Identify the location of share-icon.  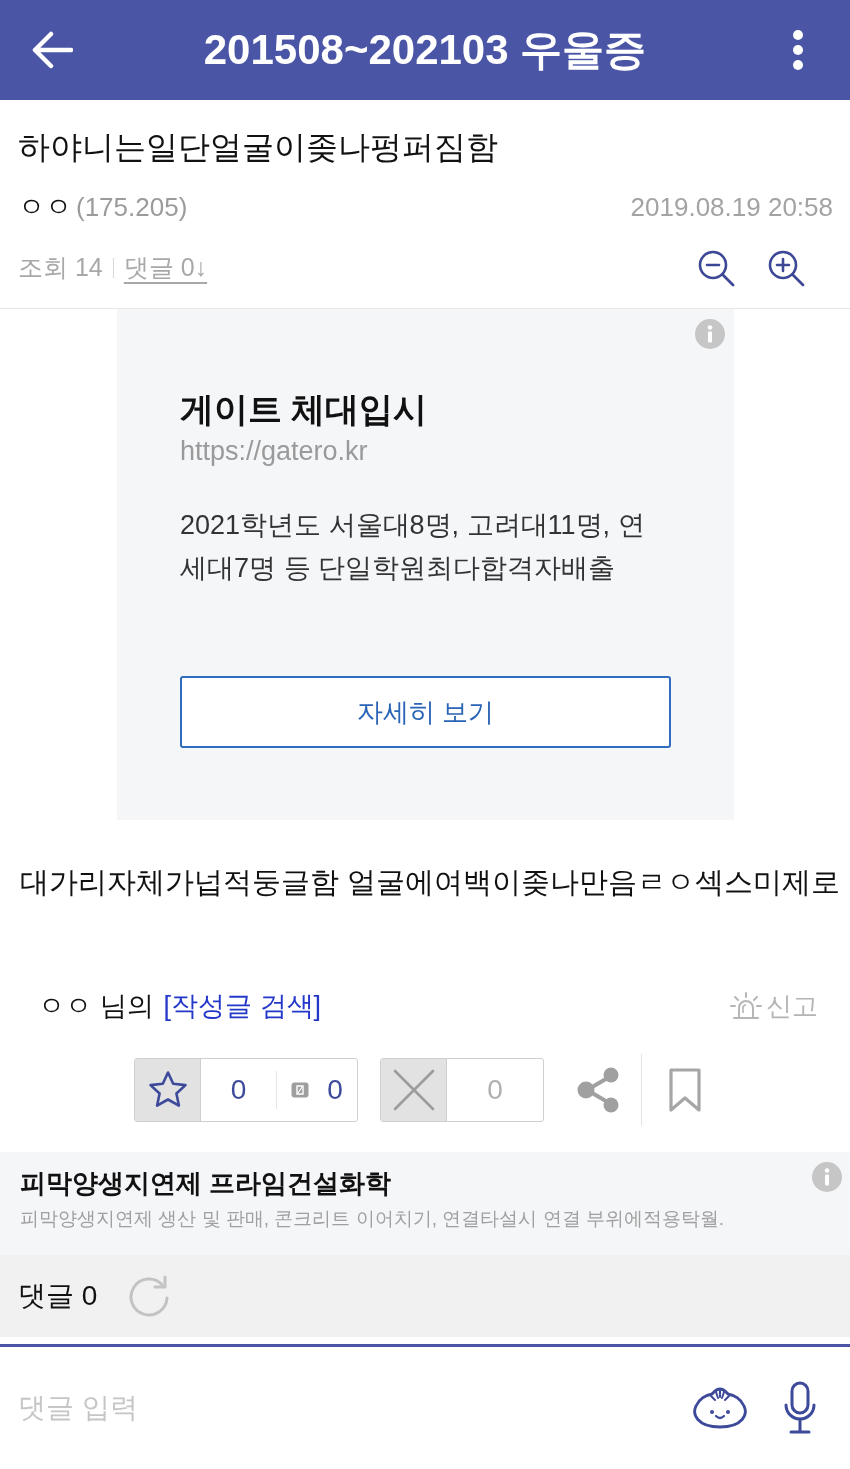
(599, 1090).